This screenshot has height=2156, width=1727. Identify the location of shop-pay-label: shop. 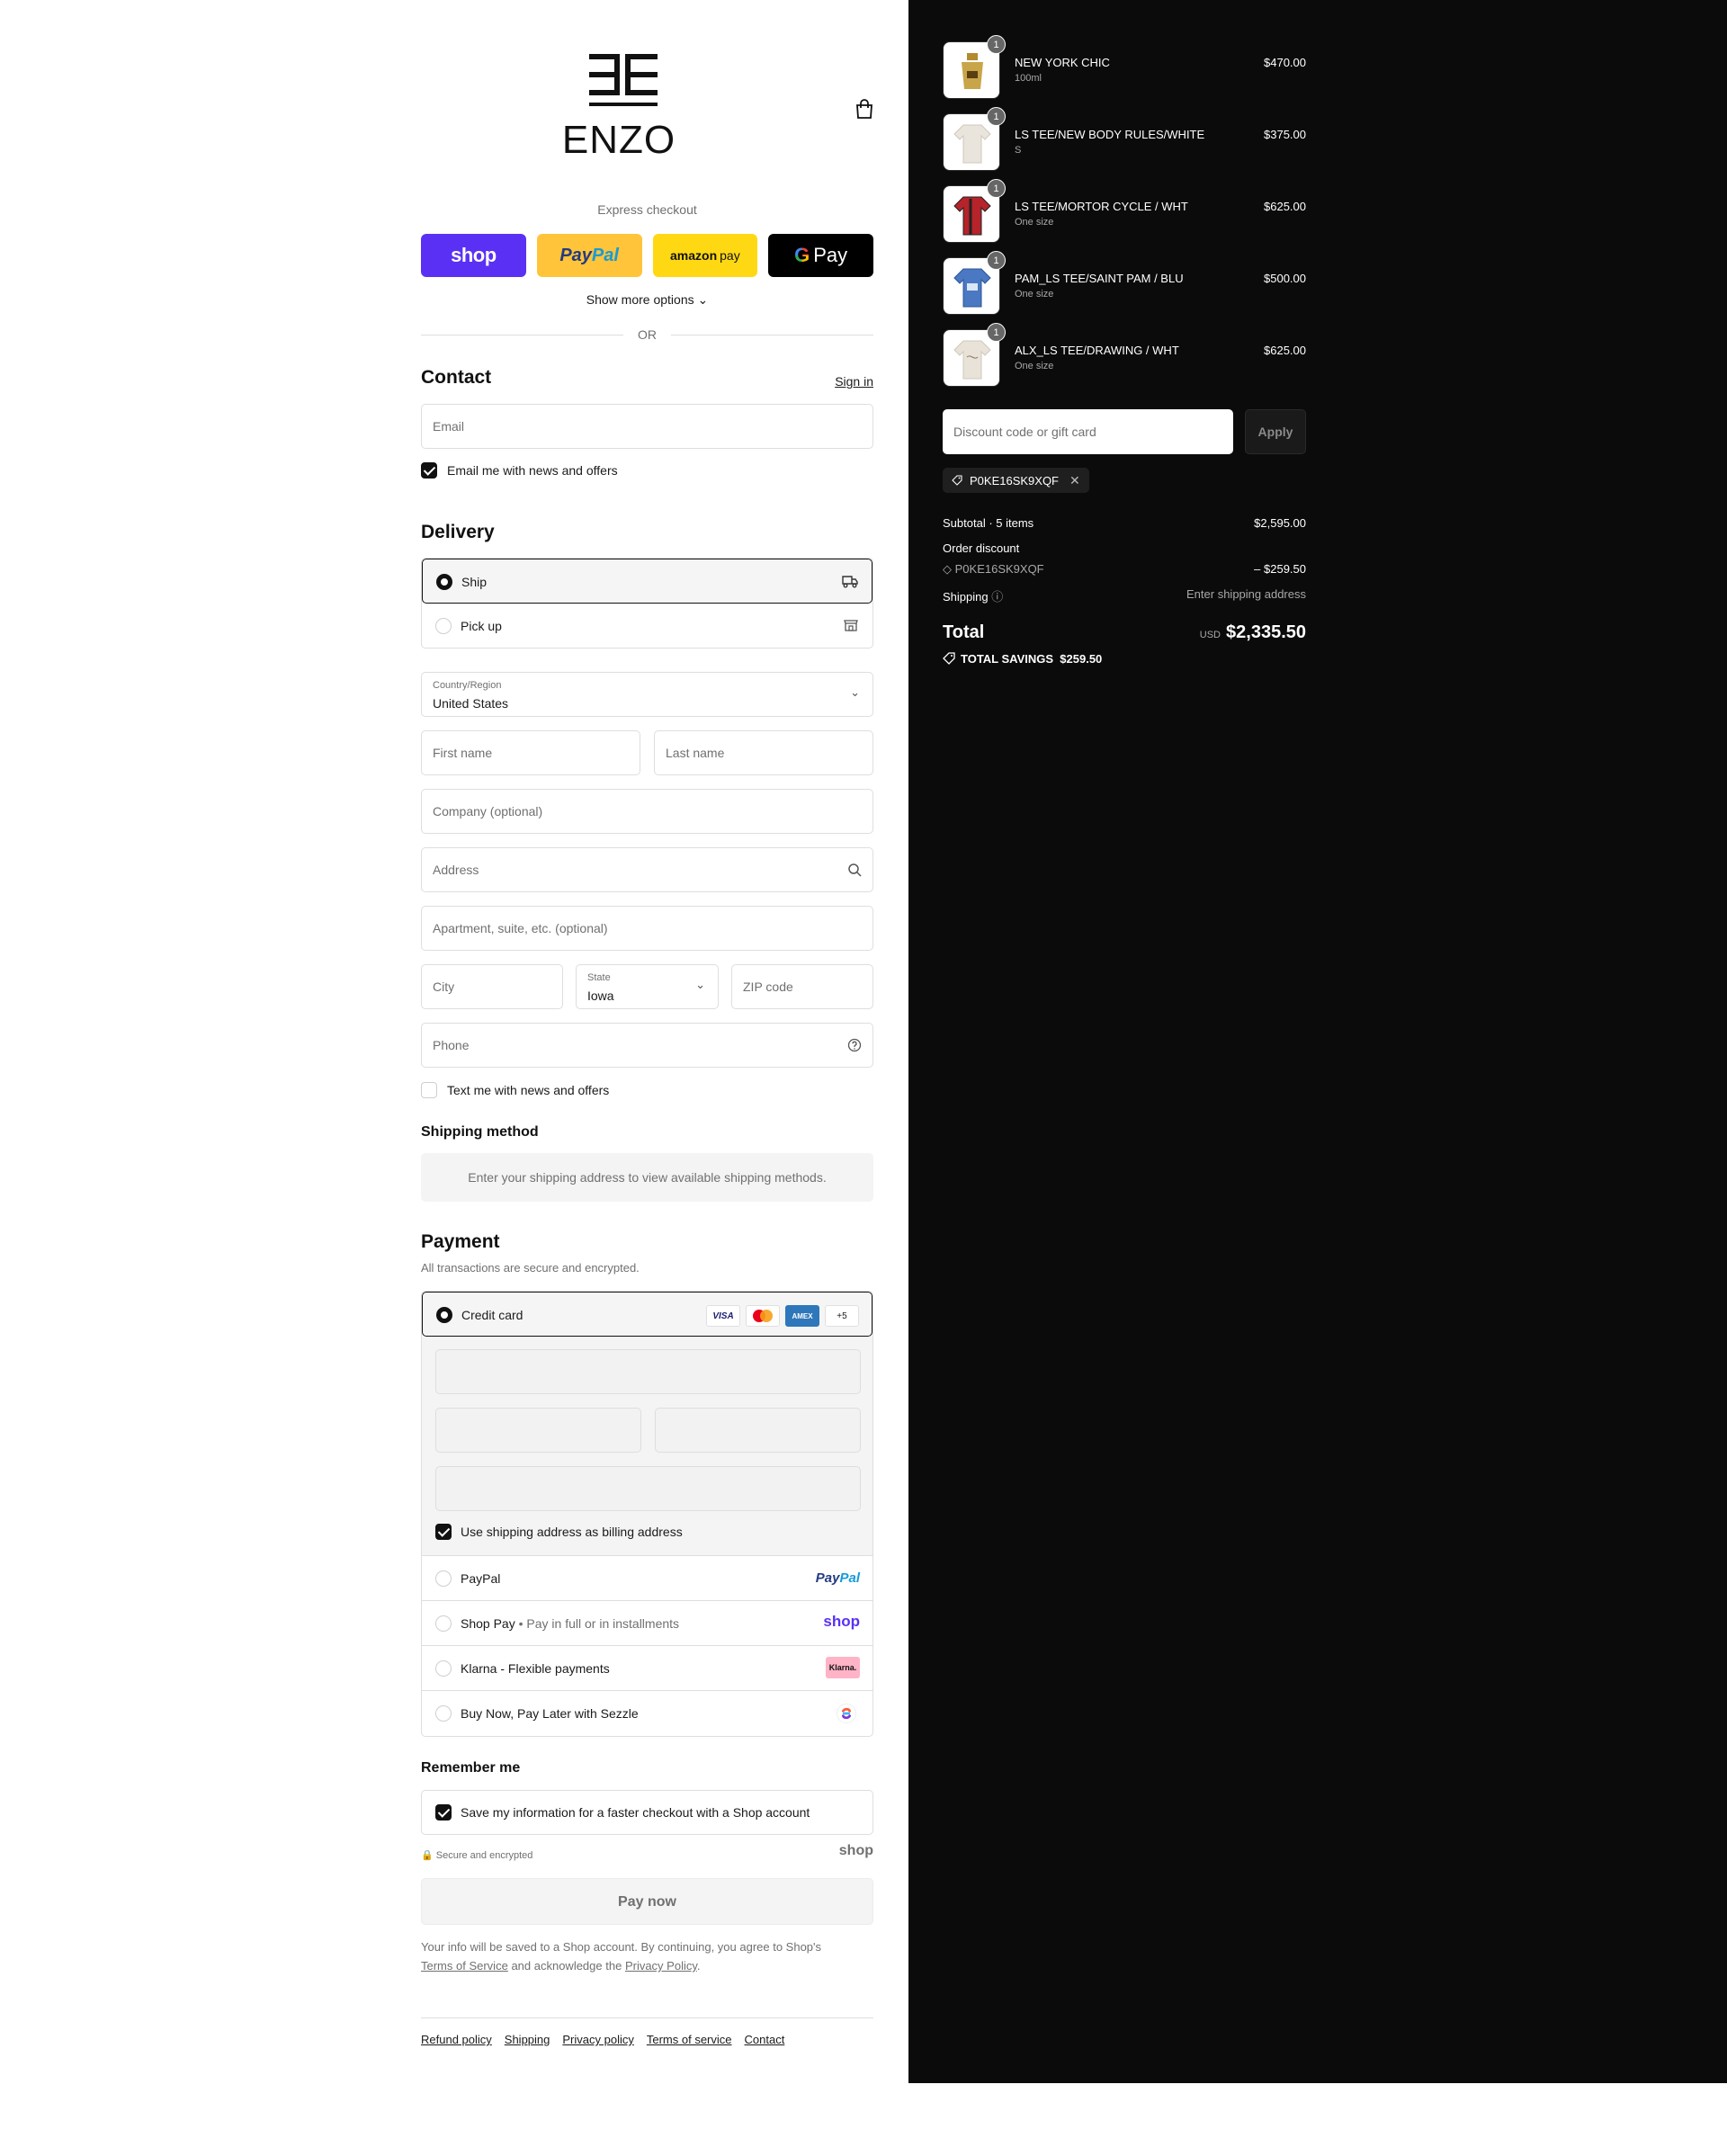
(474, 255).